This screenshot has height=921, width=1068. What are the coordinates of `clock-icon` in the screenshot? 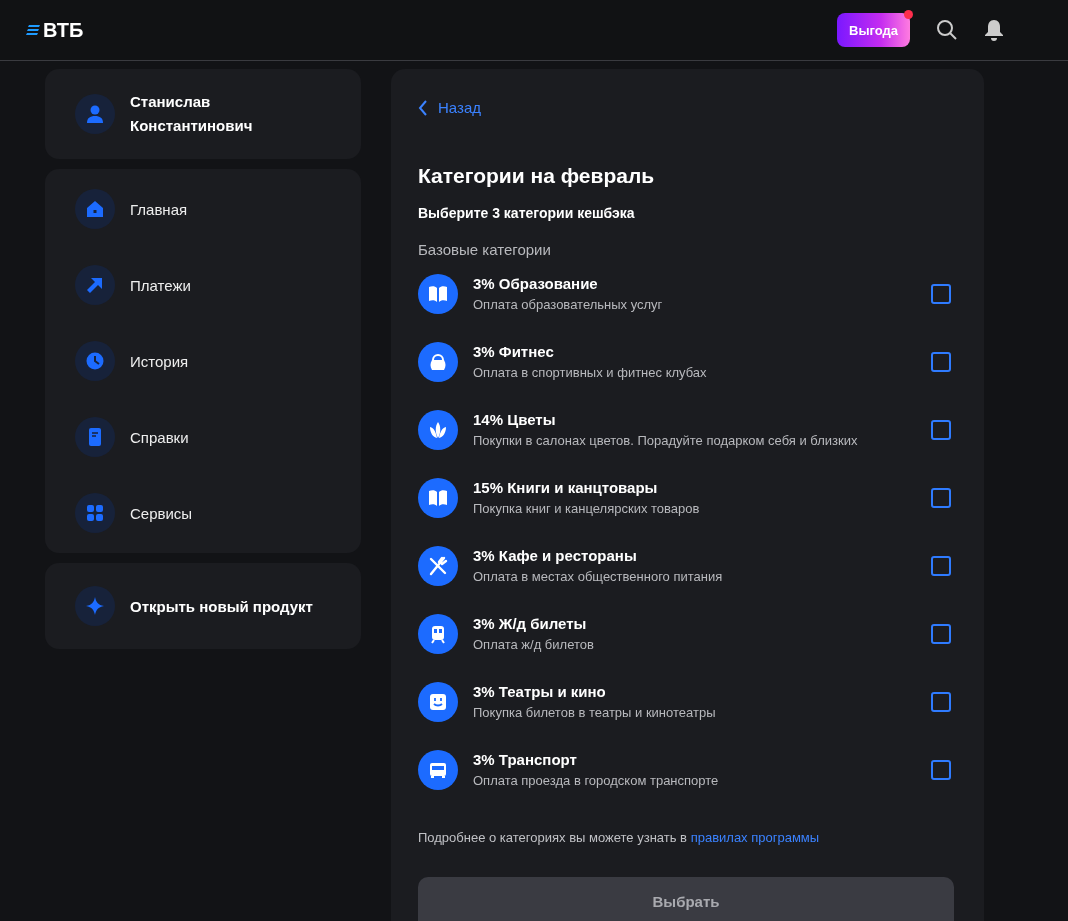 It's located at (95, 361).